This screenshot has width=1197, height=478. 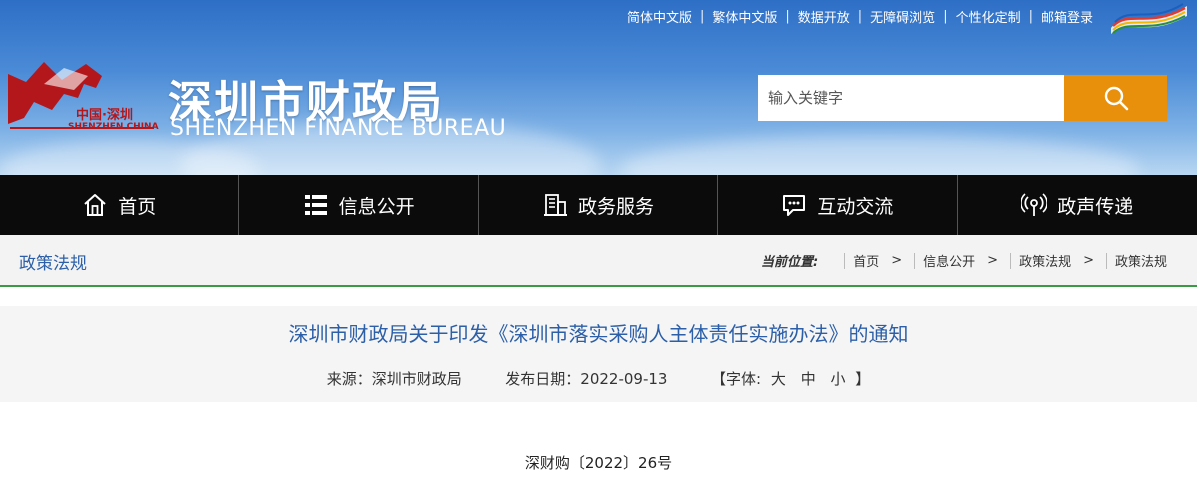 I want to click on section-title: 政策法规, so click(x=53, y=264).